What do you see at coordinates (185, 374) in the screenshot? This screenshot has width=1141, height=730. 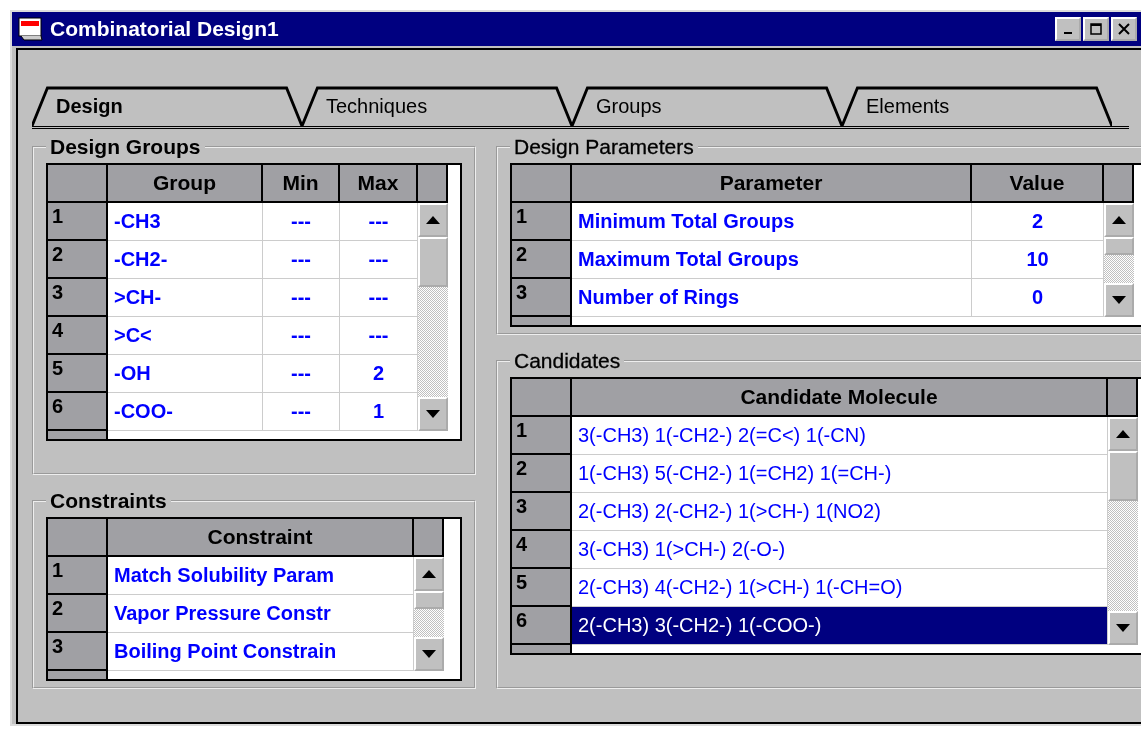 I see `table-cell: -OH` at bounding box center [185, 374].